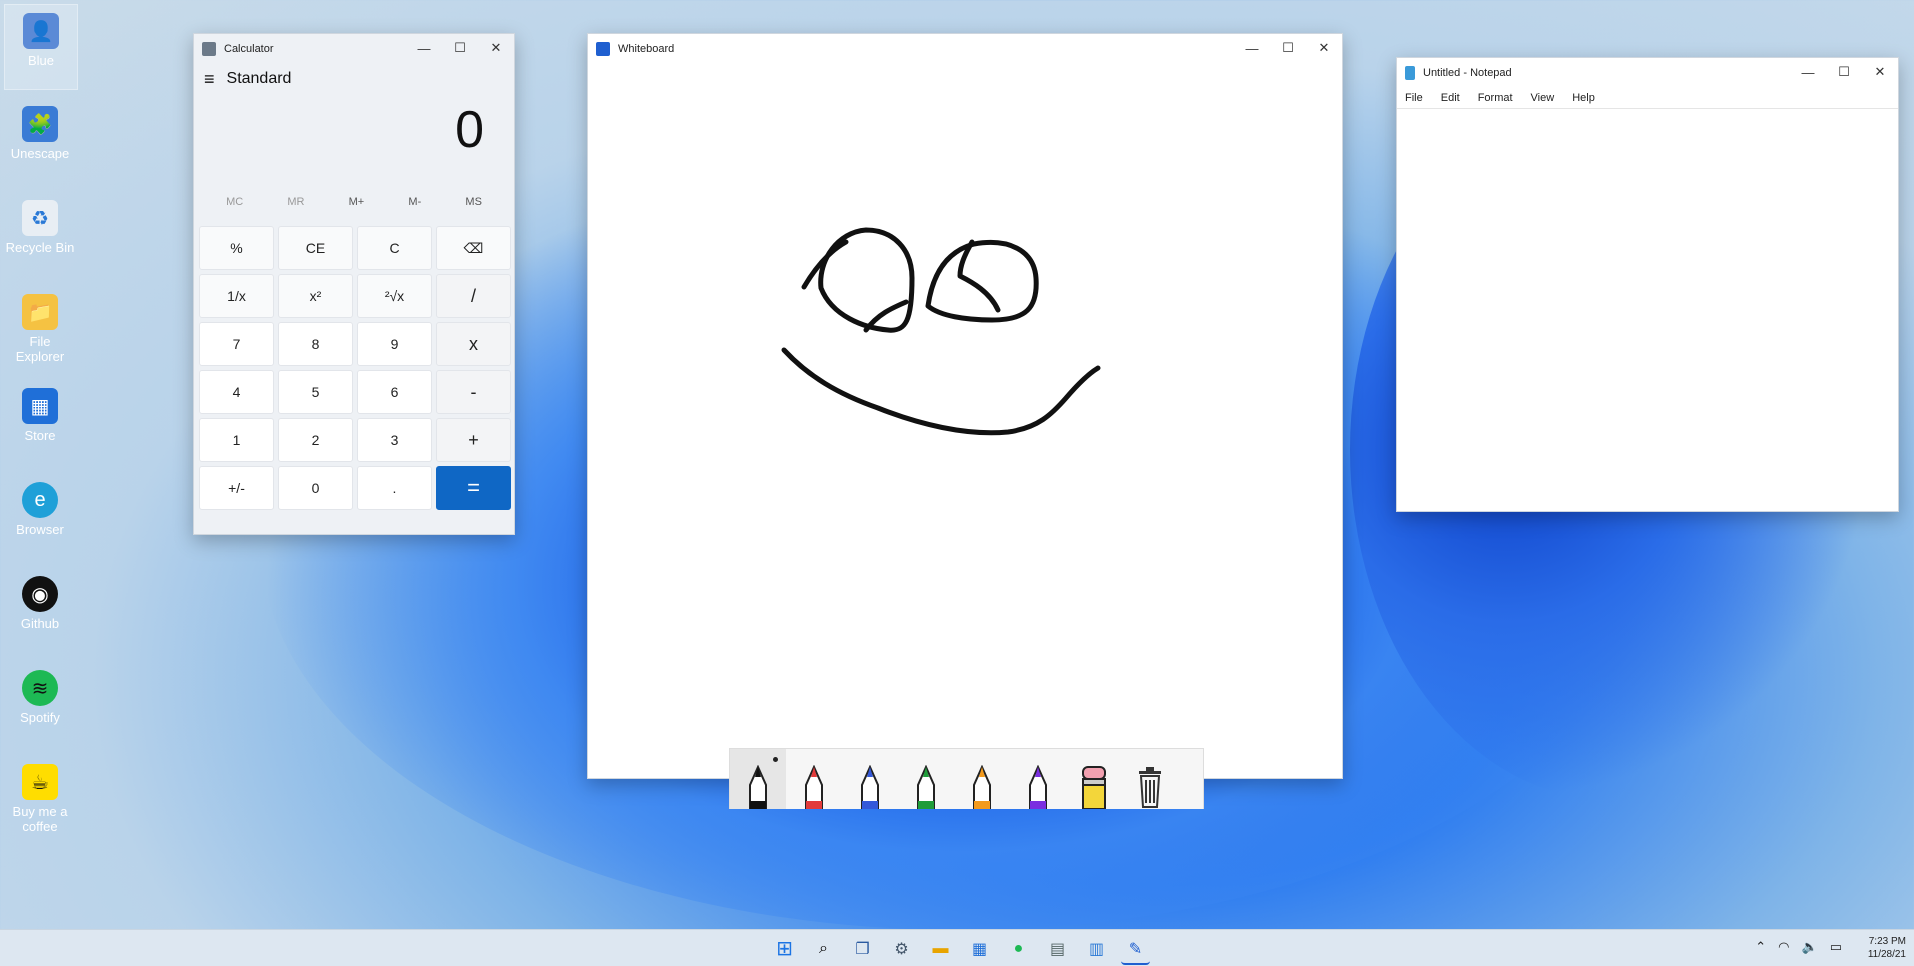  Describe the element at coordinates (209, 49) in the screenshot. I see `calculator-app-icon` at that location.